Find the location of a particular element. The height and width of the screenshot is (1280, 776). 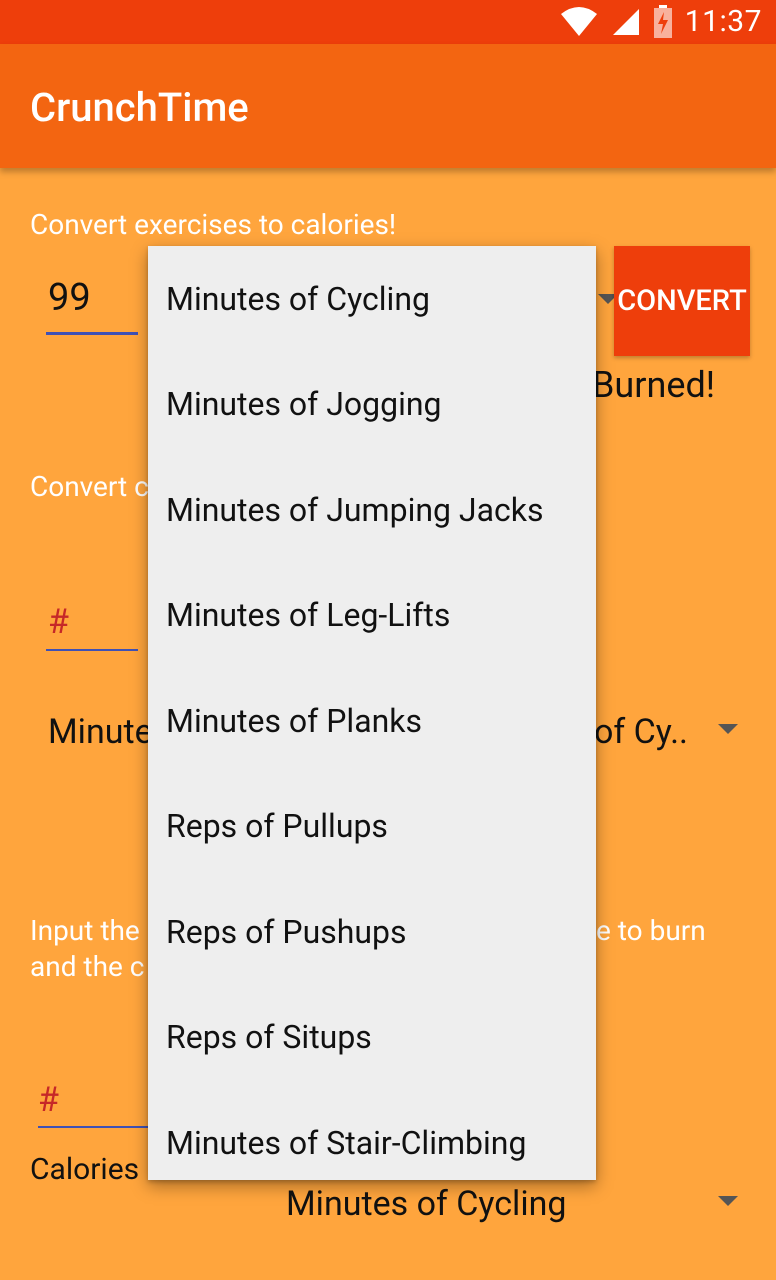

dropdown-item-pushups: Reps of Pushups is located at coordinates (372, 932).